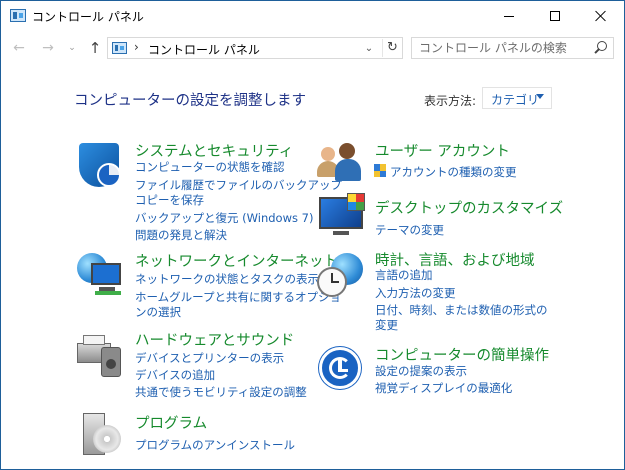 The image size is (625, 470). Describe the element at coordinates (450, 101) in the screenshot. I see `view-by-label: 表示方法:` at that location.